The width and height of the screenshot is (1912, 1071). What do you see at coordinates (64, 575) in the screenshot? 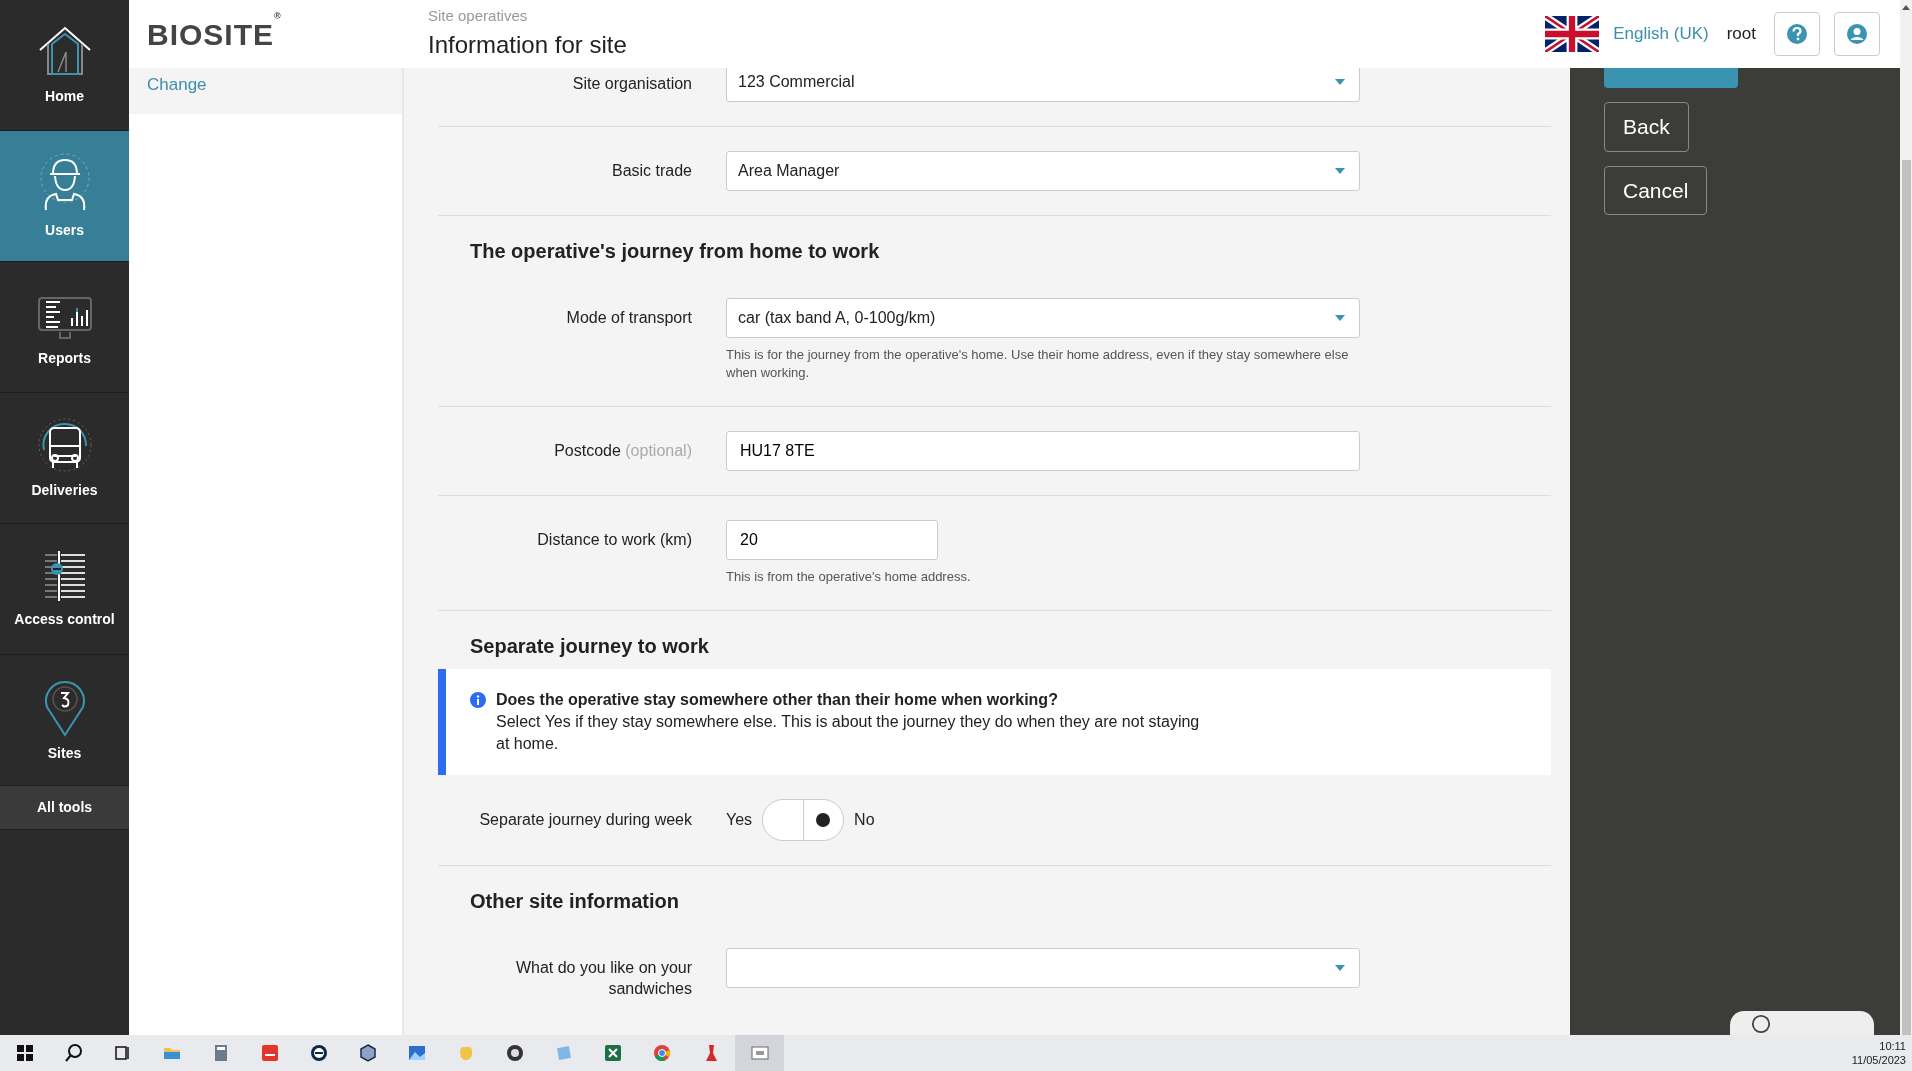
I see `turnstile-icon` at bounding box center [64, 575].